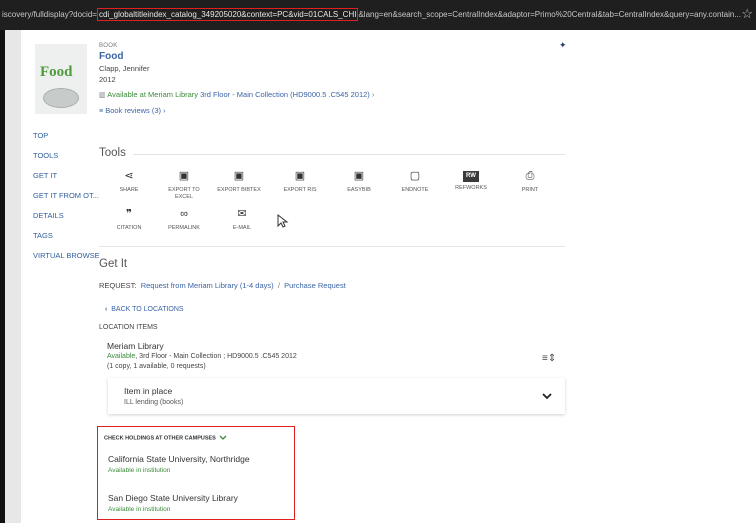  I want to click on item-card: Item in place ILL lending (books), so click(336, 396).